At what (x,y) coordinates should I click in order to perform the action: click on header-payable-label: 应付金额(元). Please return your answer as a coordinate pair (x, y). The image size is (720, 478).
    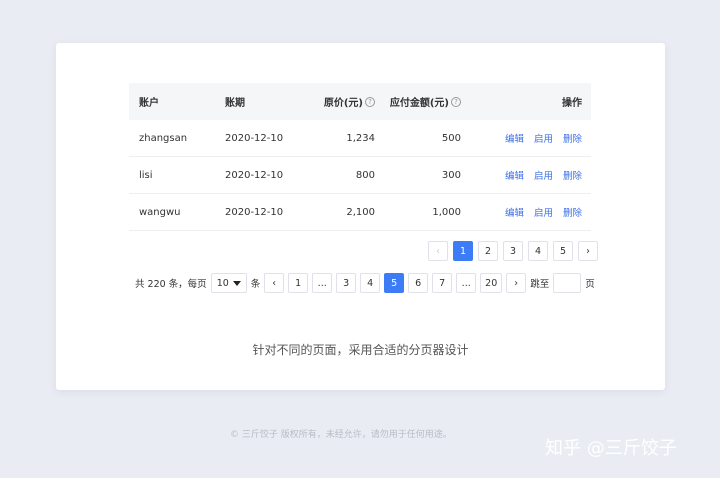
    Looking at the image, I should click on (419, 103).